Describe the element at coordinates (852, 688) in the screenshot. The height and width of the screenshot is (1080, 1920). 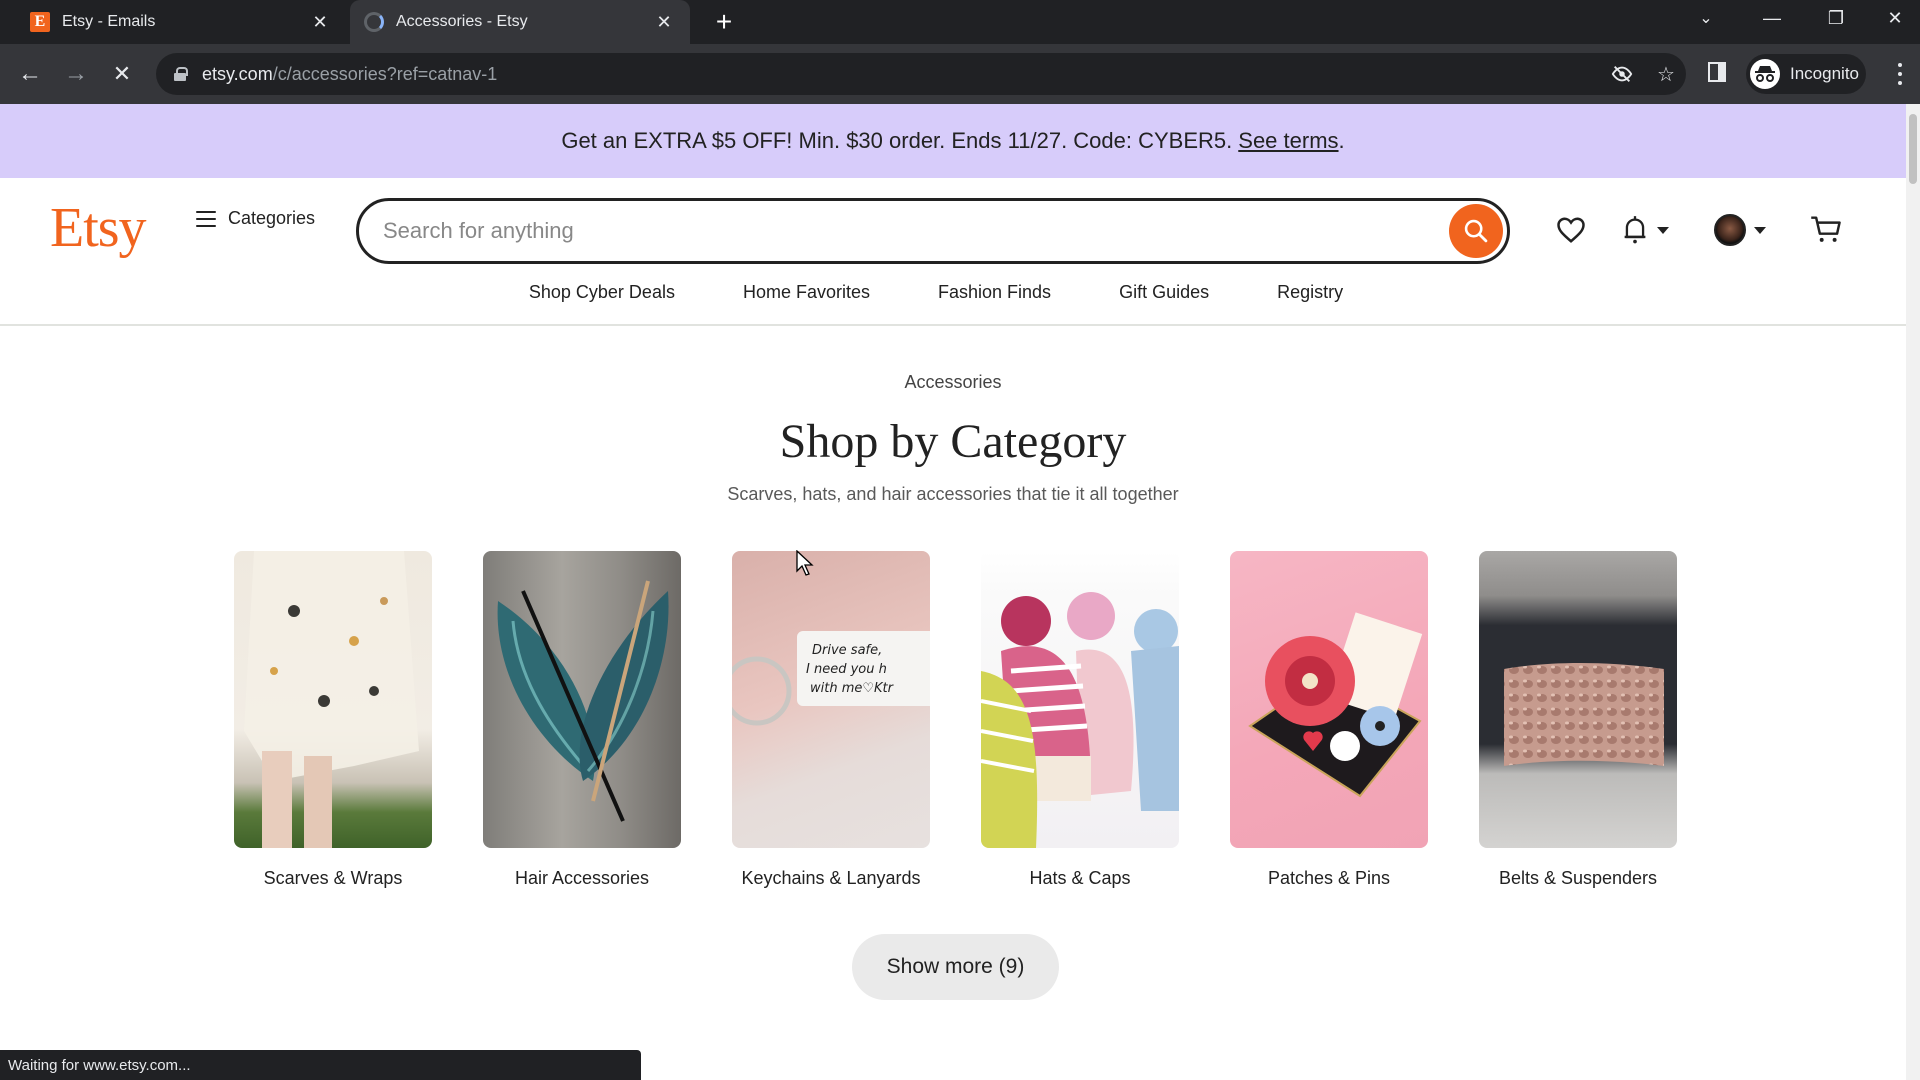
I see `svg-text: with me♡Ktr` at that location.